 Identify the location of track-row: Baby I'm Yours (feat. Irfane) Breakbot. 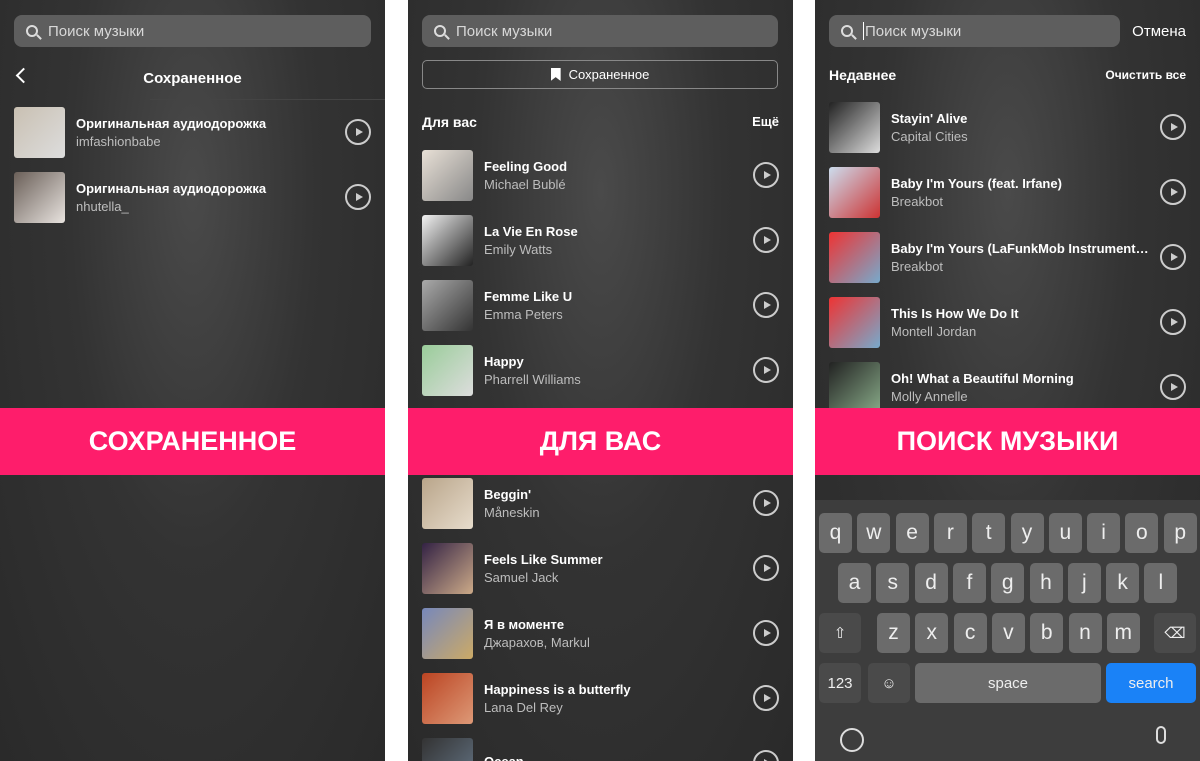
(1007, 192).